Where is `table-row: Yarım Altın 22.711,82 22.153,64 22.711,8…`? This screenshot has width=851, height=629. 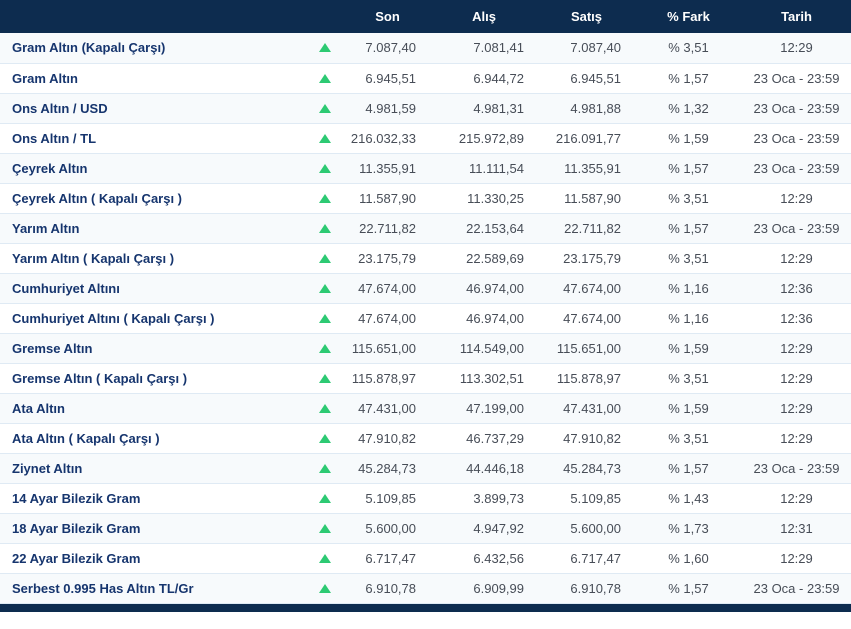 table-row: Yarım Altın 22.711,82 22.153,64 22.711,8… is located at coordinates (425, 228).